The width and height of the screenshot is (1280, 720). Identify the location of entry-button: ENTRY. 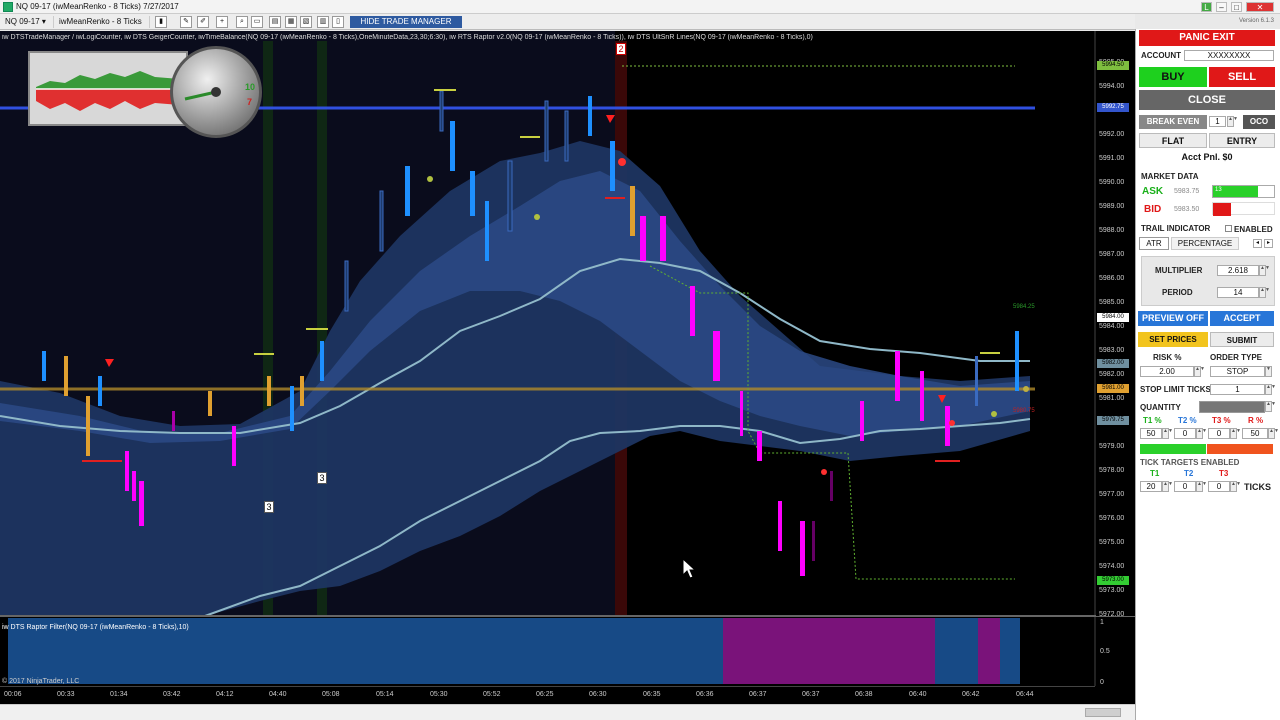
(1242, 140).